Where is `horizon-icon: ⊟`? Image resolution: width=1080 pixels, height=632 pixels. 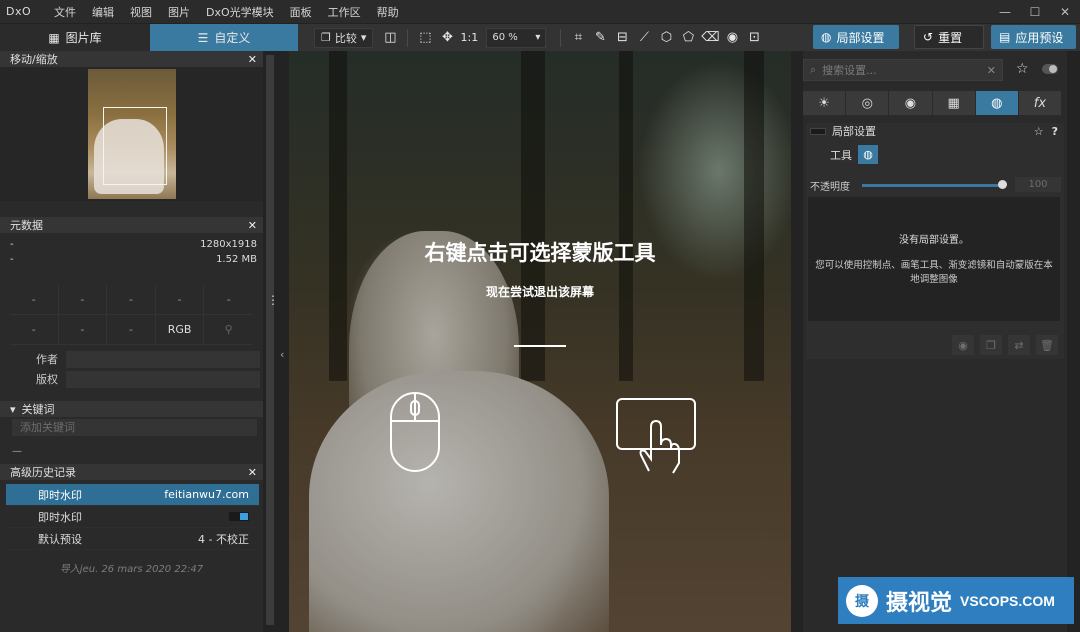 horizon-icon: ⊟ is located at coordinates (622, 38).